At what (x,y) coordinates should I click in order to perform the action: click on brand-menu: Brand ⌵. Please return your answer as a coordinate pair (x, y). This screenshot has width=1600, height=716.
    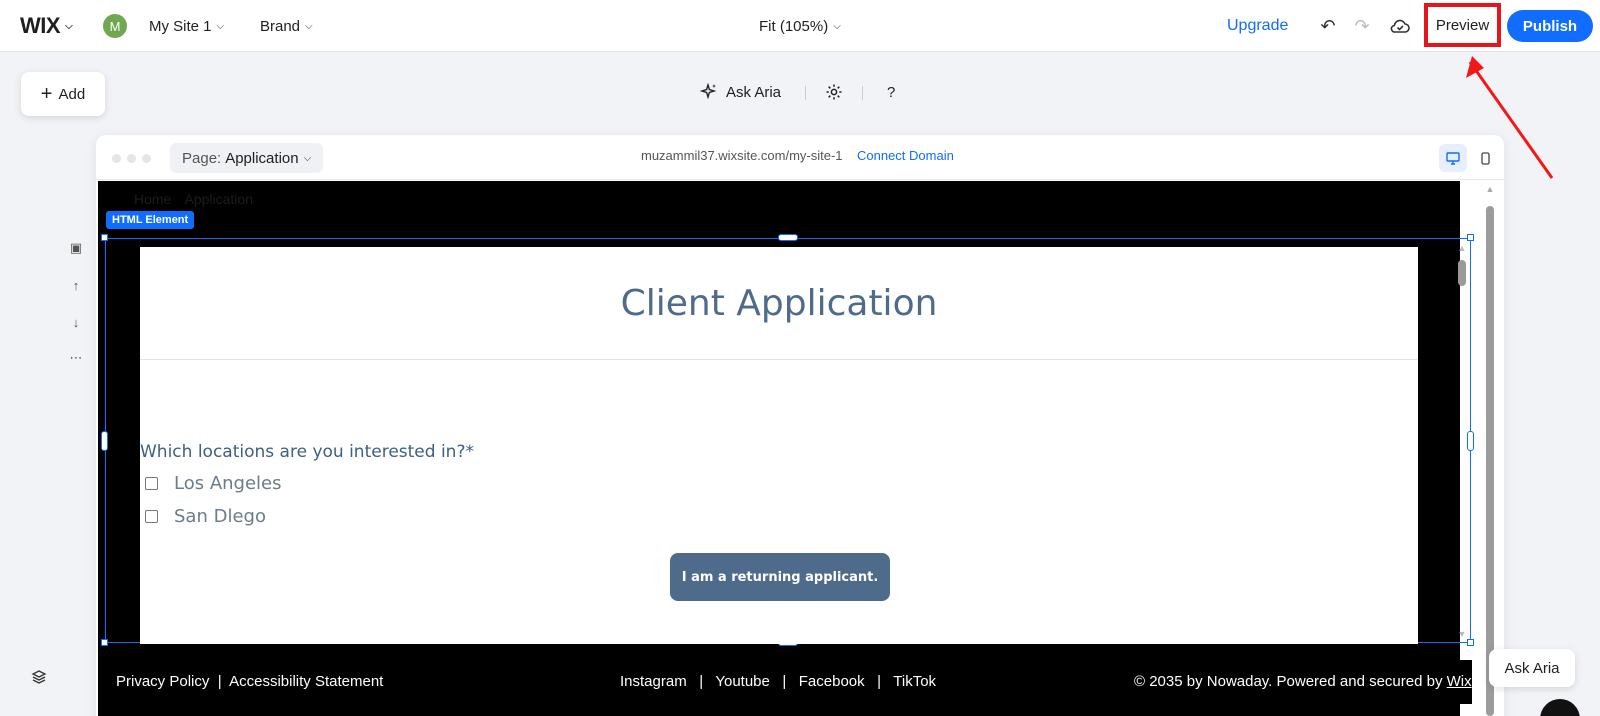
    Looking at the image, I should click on (286, 26).